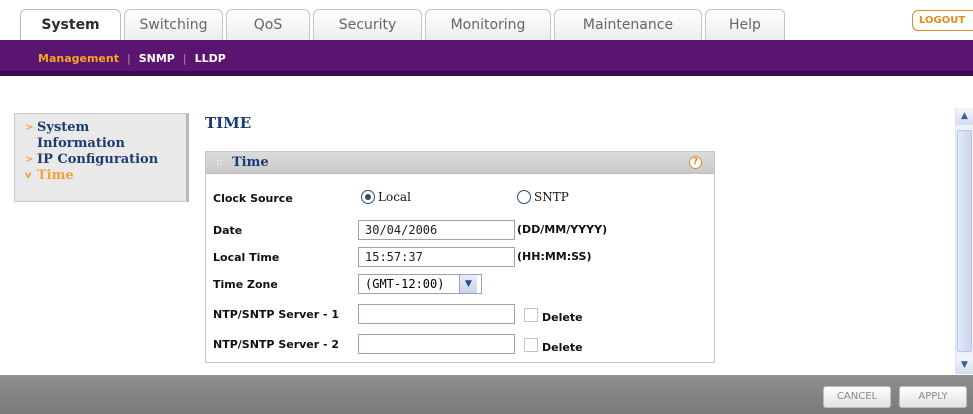  Describe the element at coordinates (486, 58) in the screenshot. I see `sub-nav: Management | SNMP | LLDP` at that location.